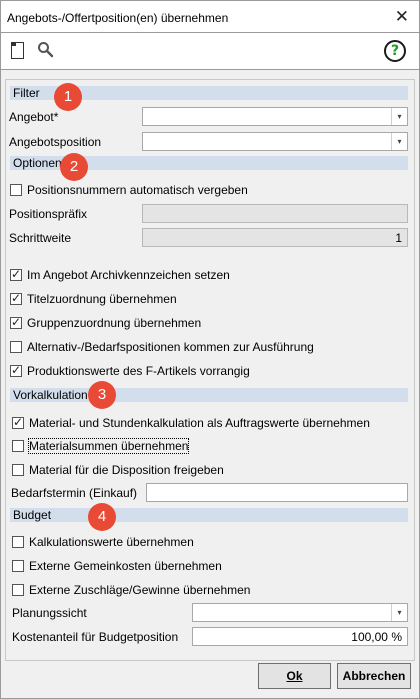 The image size is (420, 699). What do you see at coordinates (137, 190) in the screenshot?
I see `auto-number-label: Positionsnummern automatisch vergeben` at bounding box center [137, 190].